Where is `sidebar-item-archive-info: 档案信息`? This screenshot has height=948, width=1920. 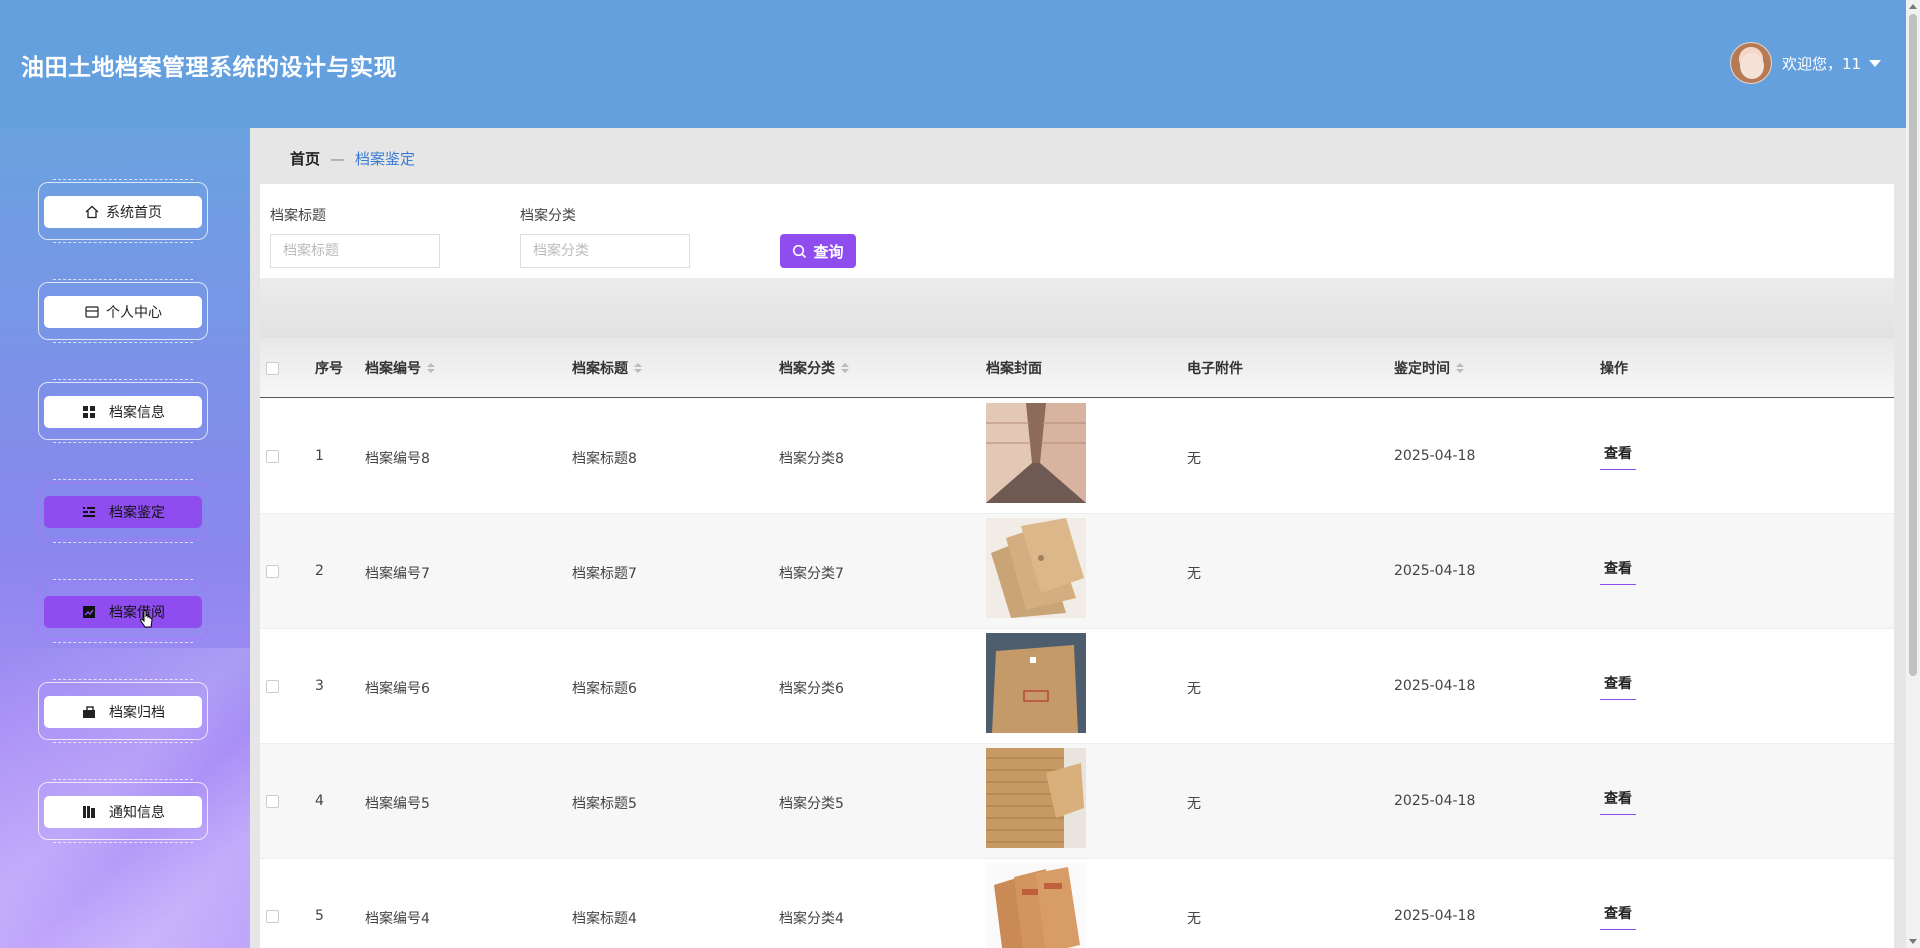 sidebar-item-archive-info: 档案信息 is located at coordinates (123, 411).